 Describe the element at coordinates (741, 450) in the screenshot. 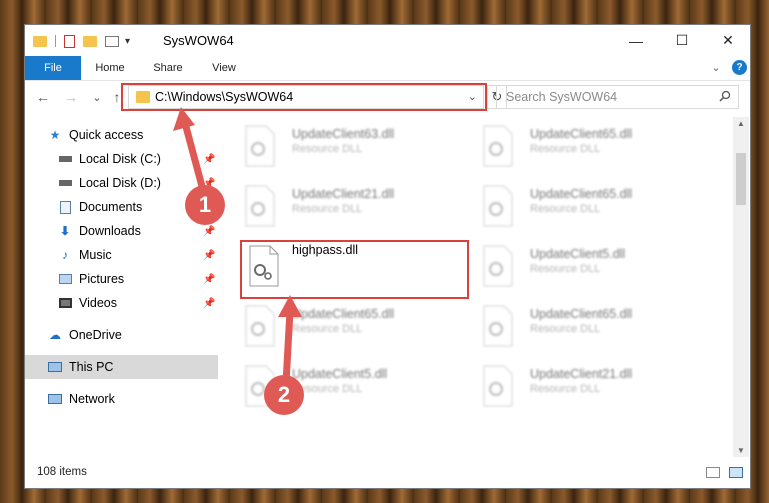

I see `scroll-down-icon: ▼` at that location.